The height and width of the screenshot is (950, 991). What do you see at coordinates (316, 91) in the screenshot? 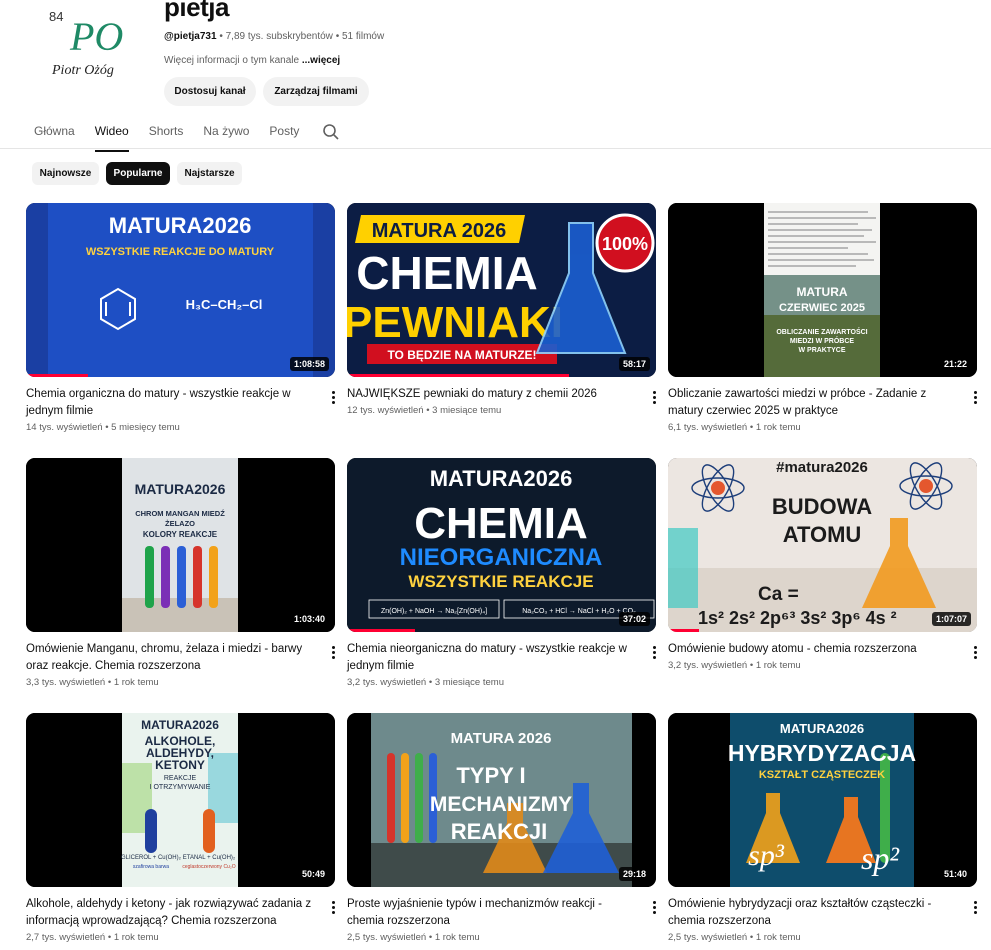
I see `manage-videos-button: Zarządzaj filmami` at bounding box center [316, 91].